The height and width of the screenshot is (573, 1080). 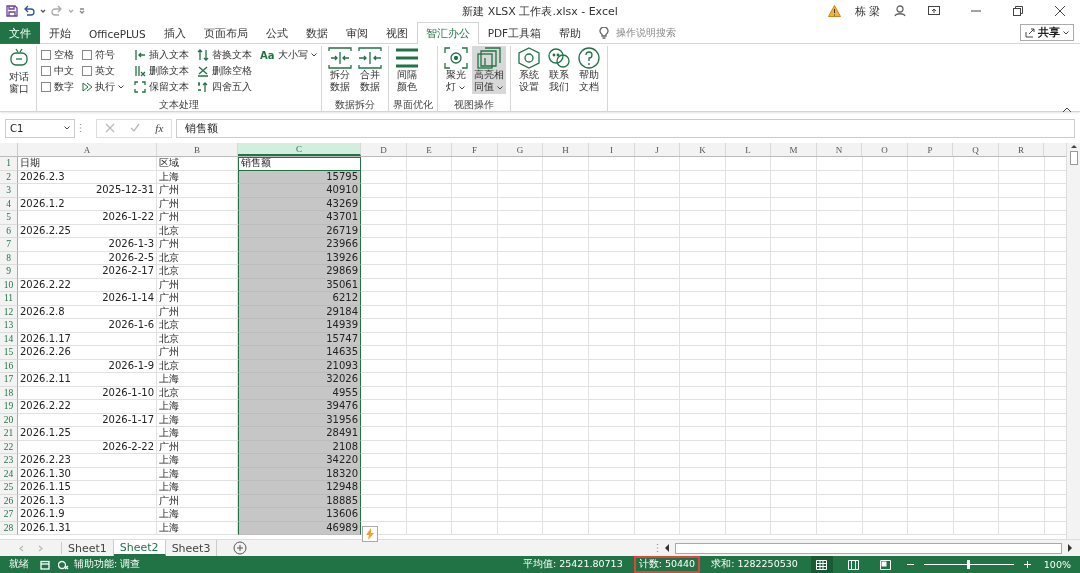 I want to click on zoom-level: 100%, so click(x=1057, y=564).